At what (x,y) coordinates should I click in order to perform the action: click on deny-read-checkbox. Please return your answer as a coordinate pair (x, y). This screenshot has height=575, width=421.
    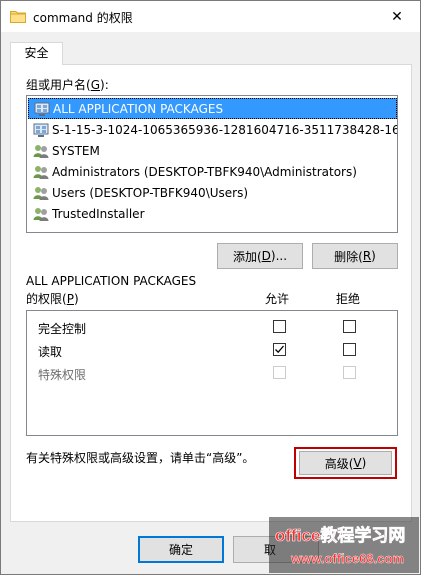
    Looking at the image, I should click on (349, 349).